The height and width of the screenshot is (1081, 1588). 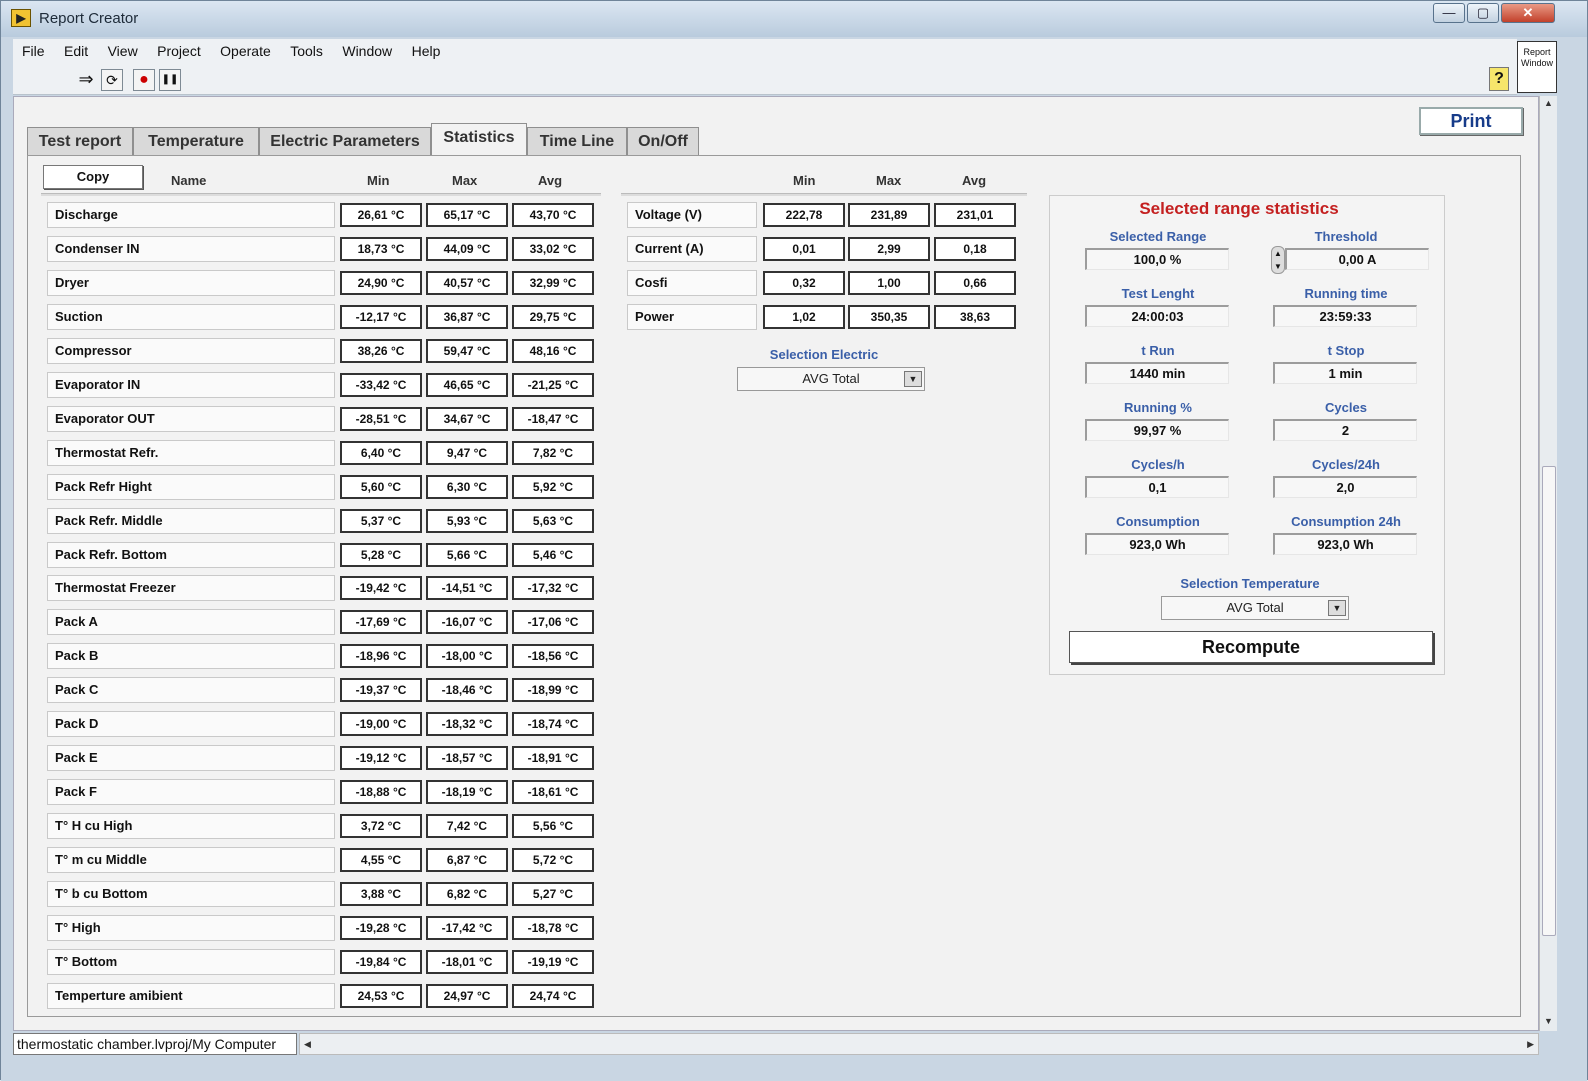 I want to click on temp-header-min: Min, so click(x=378, y=180).